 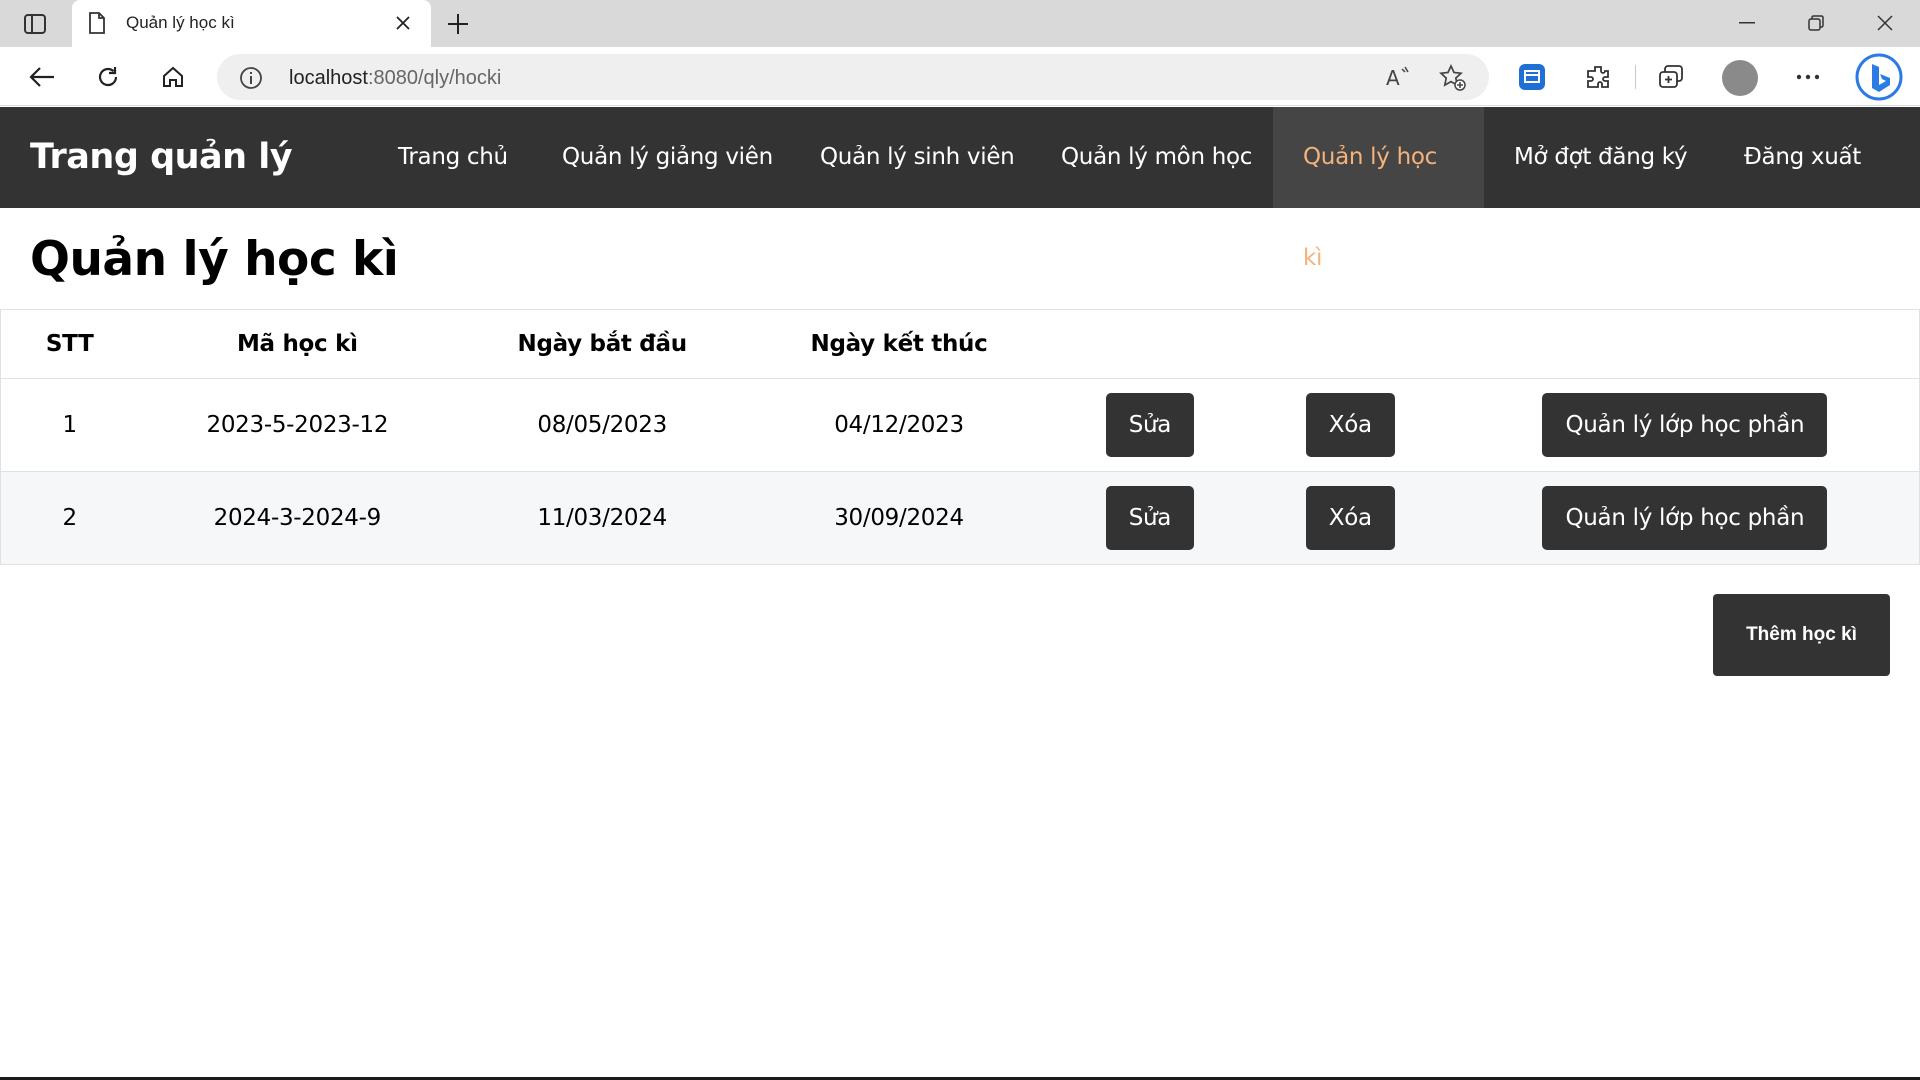 I want to click on cell-stt: 1, so click(x=70, y=425).